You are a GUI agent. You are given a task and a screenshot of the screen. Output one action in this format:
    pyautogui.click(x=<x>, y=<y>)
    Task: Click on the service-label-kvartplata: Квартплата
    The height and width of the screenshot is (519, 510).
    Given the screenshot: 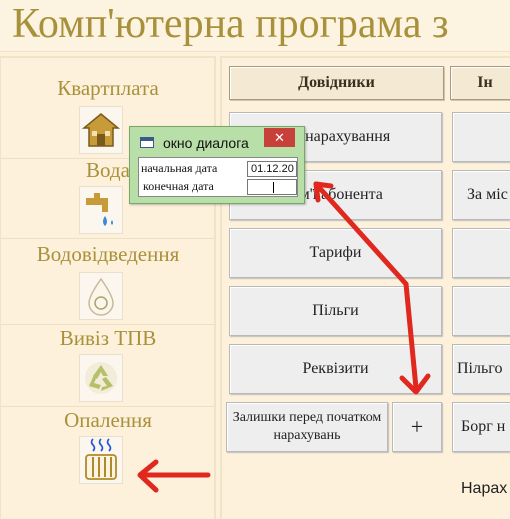 What is the action you would take?
    pyautogui.click(x=108, y=88)
    